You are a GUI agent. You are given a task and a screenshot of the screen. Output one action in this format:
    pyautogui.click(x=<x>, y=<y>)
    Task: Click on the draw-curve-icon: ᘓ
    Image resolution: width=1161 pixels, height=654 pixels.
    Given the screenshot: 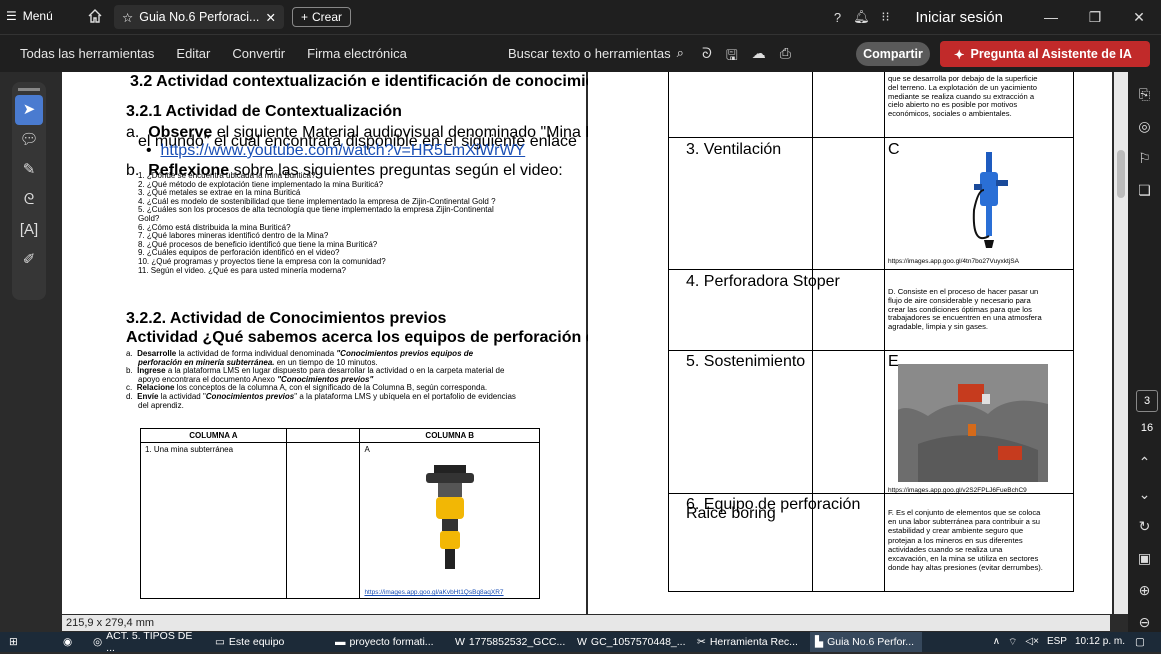 What is the action you would take?
    pyautogui.click(x=29, y=200)
    